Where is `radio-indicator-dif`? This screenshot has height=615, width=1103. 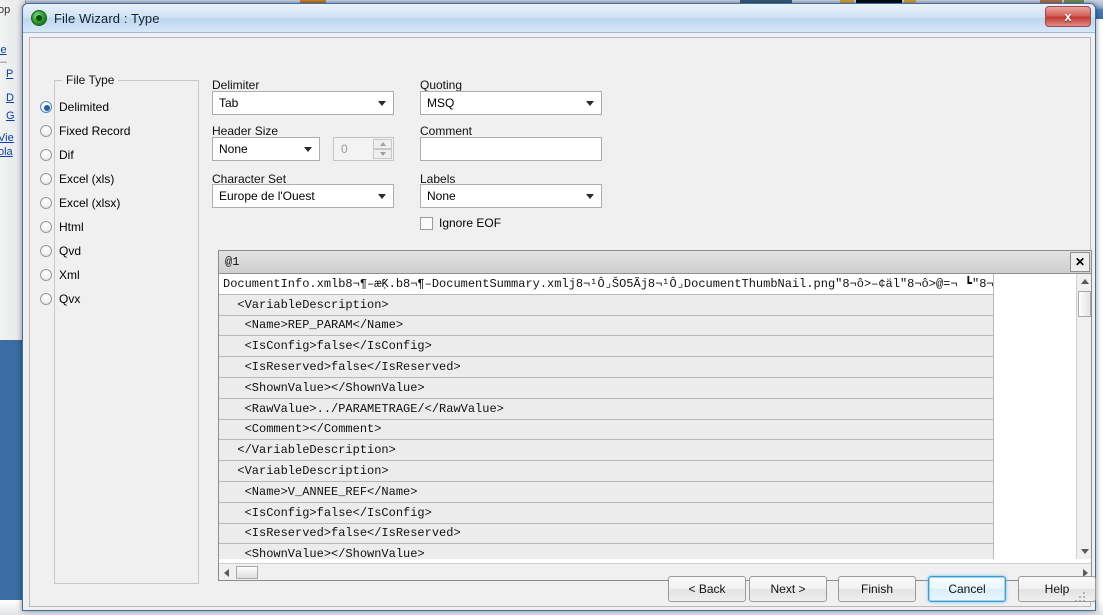 radio-indicator-dif is located at coordinates (46, 155).